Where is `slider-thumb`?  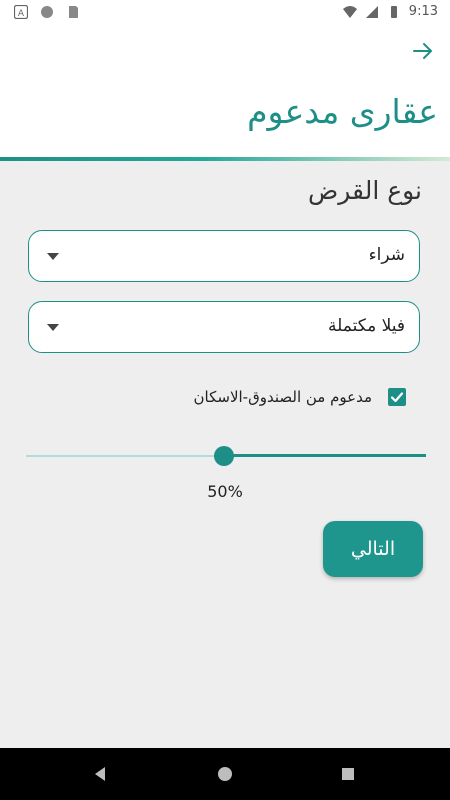 slider-thumb is located at coordinates (224, 456).